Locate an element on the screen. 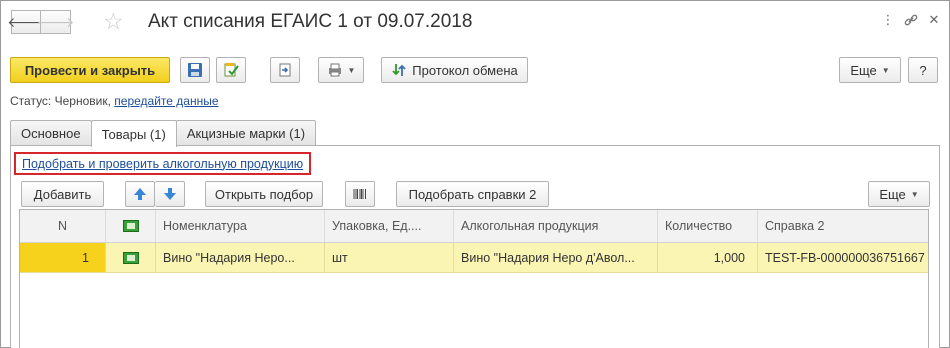  post-and-close-button: Провести и закрыть is located at coordinates (90, 70).